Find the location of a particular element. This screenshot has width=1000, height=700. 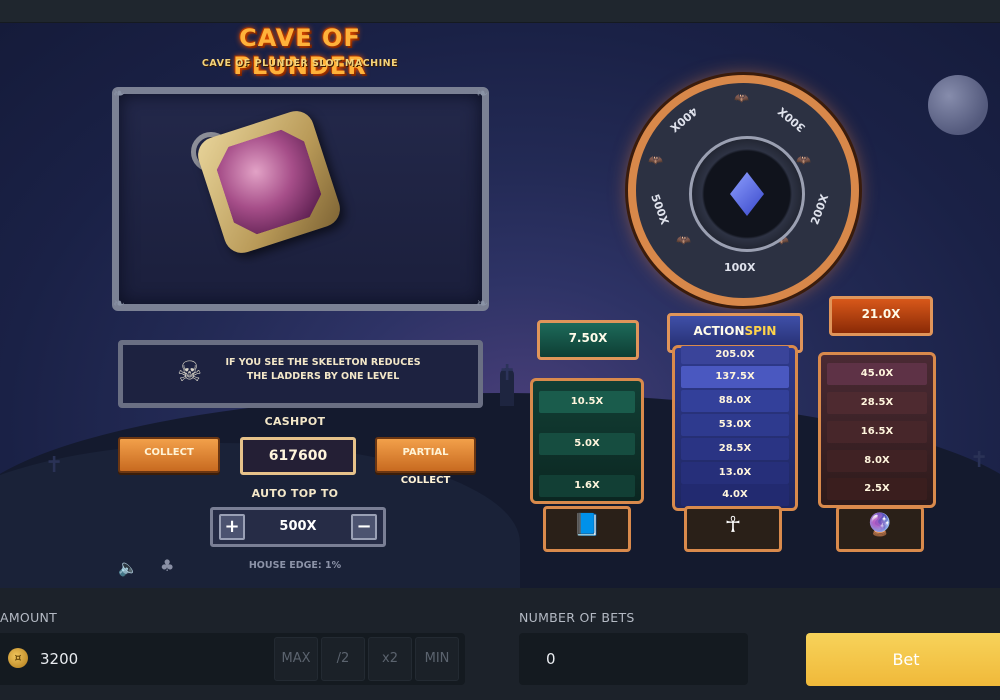

ladder-rung: 13.0X is located at coordinates (735, 473).